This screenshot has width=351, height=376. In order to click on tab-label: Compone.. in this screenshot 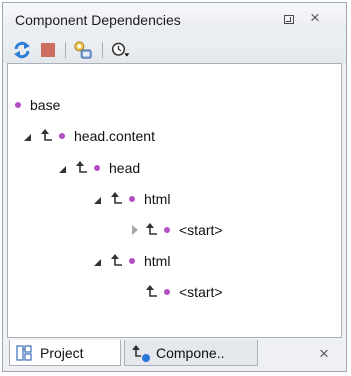, I will do `click(190, 353)`.